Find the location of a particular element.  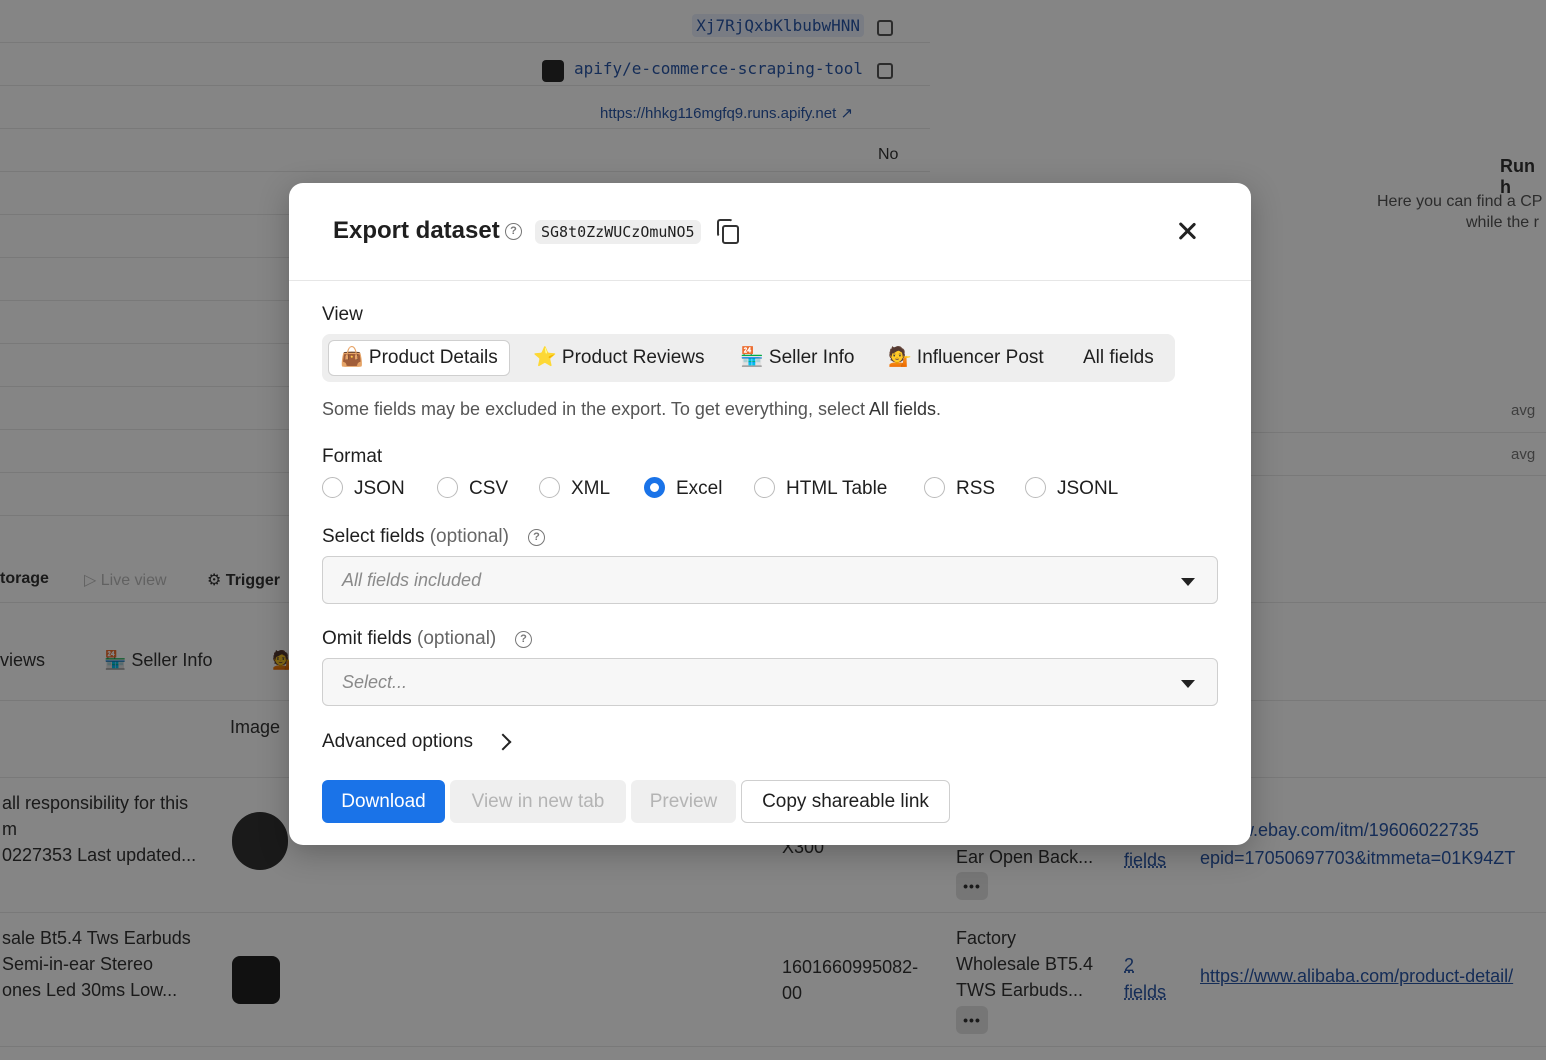

tab-all-fields: All fields is located at coordinates (1118, 358).